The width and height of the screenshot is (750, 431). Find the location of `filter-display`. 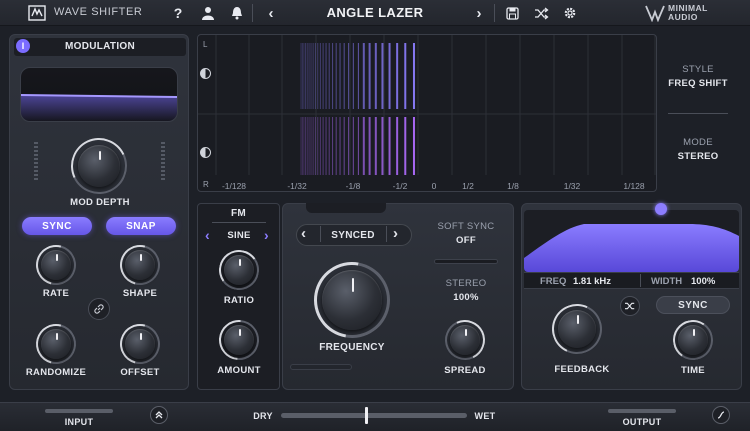

filter-display is located at coordinates (631, 241).